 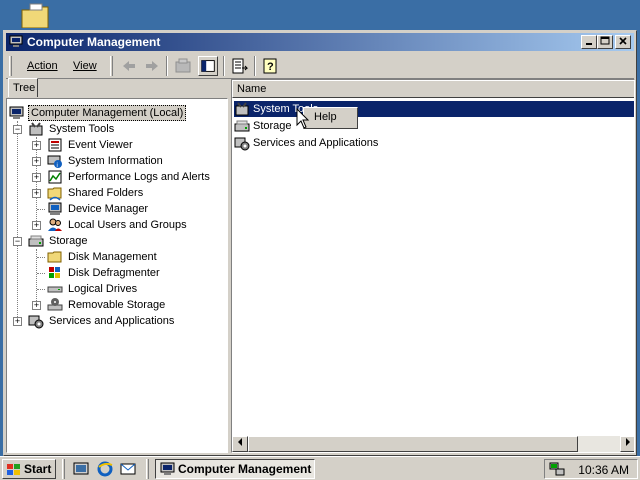 I want to click on tree-item-label: System Tools, so click(x=82, y=129).